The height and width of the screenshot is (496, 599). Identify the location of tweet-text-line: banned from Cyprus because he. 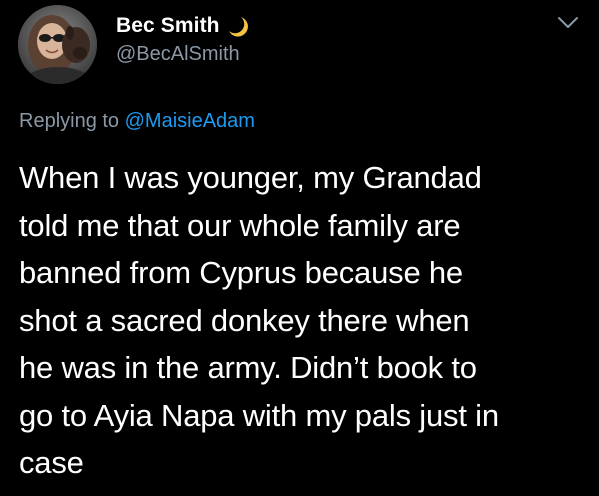
(241, 272).